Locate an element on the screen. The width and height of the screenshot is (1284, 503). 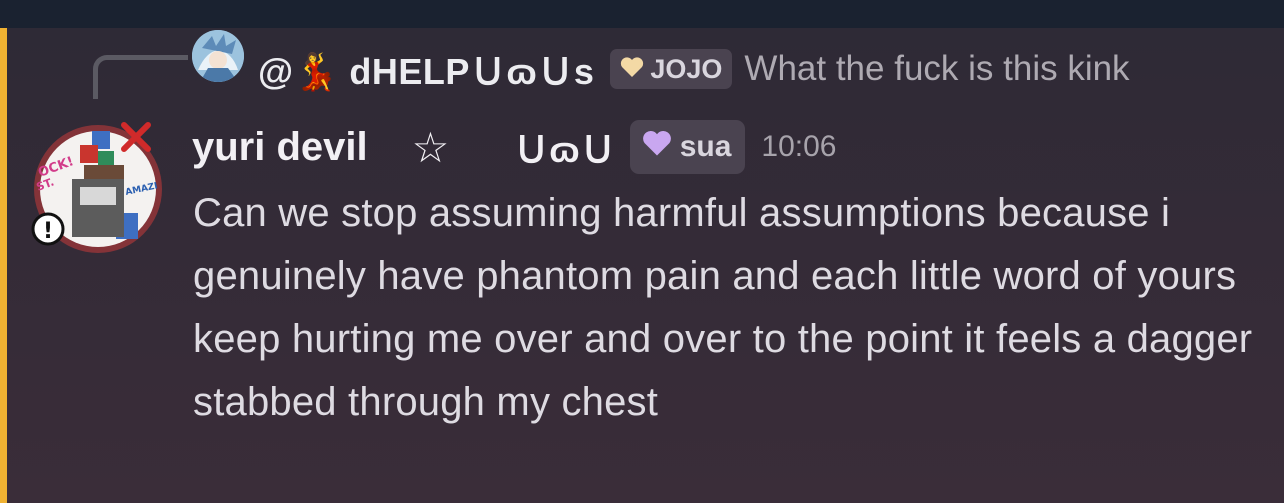
pixel-art-avatar-icon: OCK! ST. AMAZI ! is located at coordinates (96, 187).